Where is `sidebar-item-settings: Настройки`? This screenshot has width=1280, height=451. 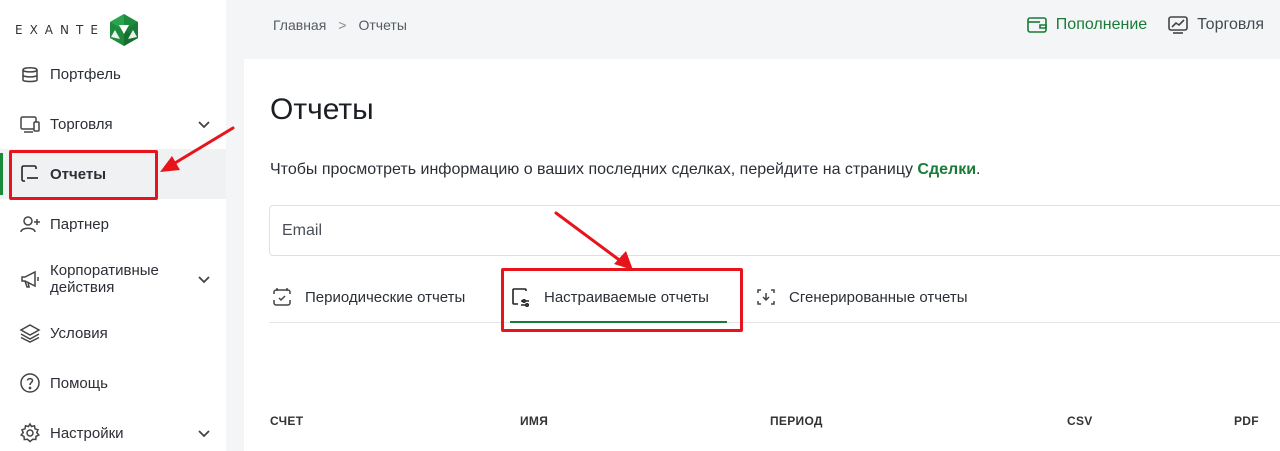
sidebar-item-settings: Настройки is located at coordinates (113, 429).